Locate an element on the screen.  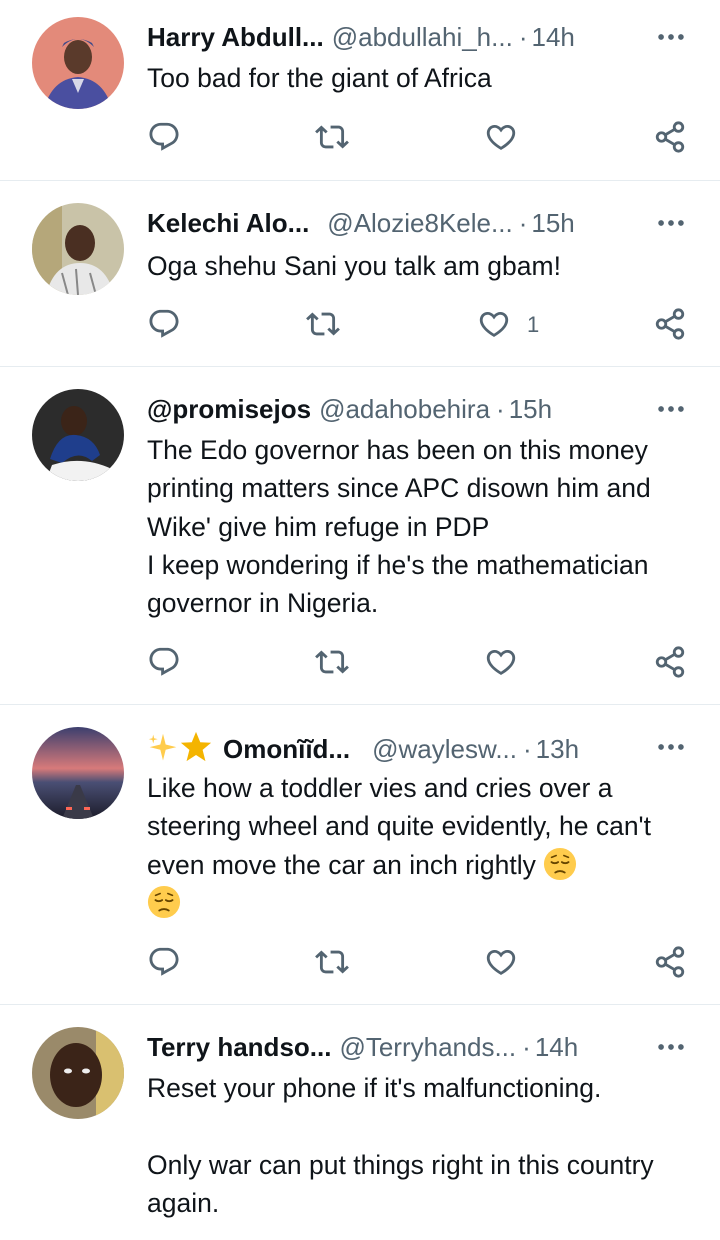
like-count: 1 is located at coordinates (533, 324).